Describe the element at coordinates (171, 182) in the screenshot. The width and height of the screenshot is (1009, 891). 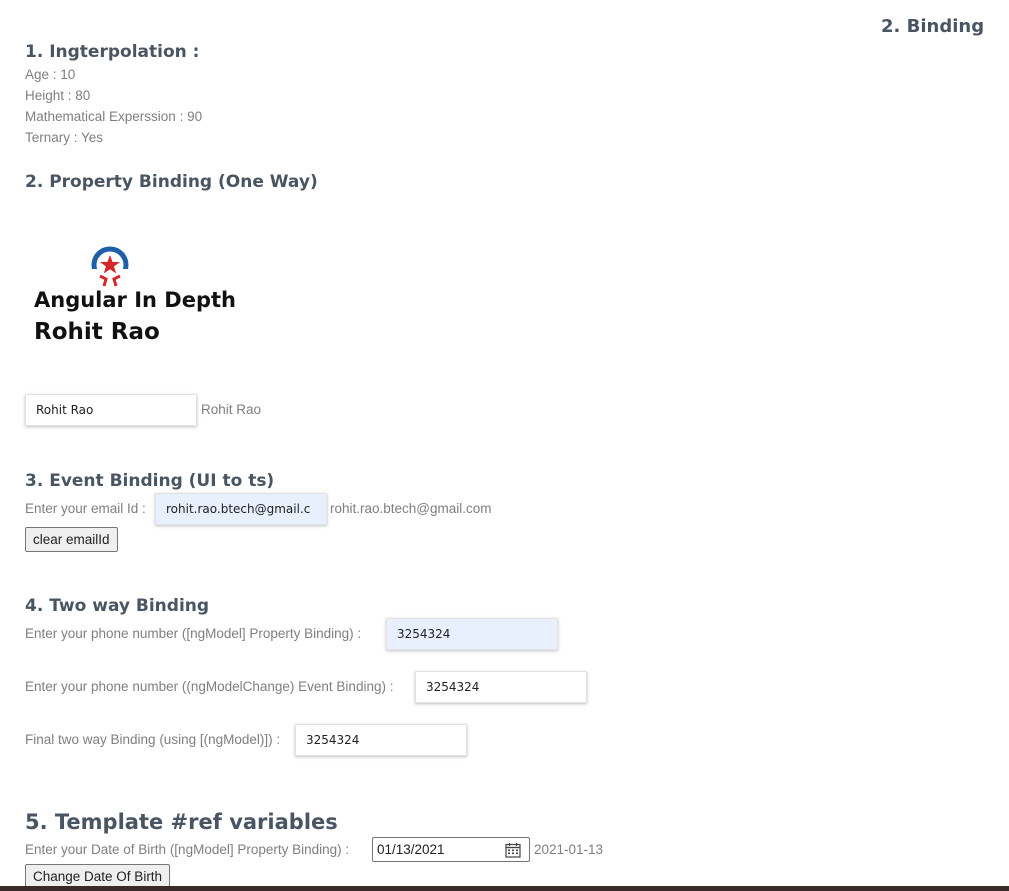
I see `property-binding-heading: 2. Property Binding (One Way)` at that location.